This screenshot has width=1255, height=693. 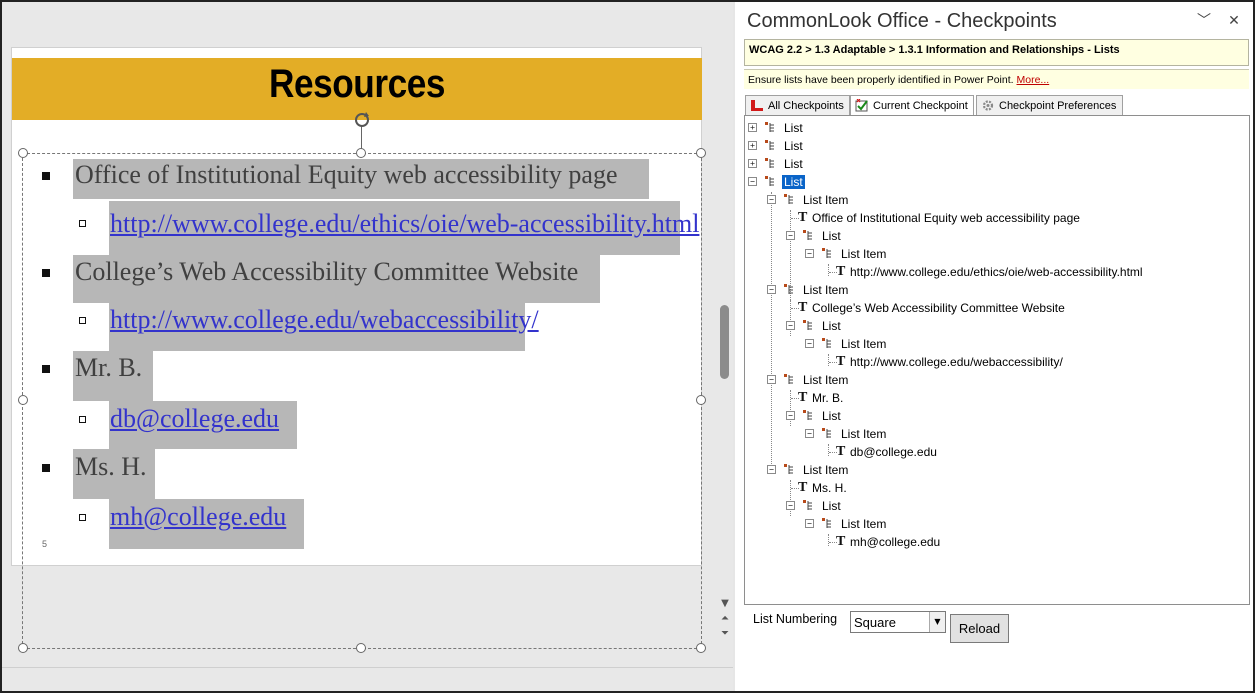 What do you see at coordinates (979, 628) in the screenshot?
I see `reload-button: Reload` at bounding box center [979, 628].